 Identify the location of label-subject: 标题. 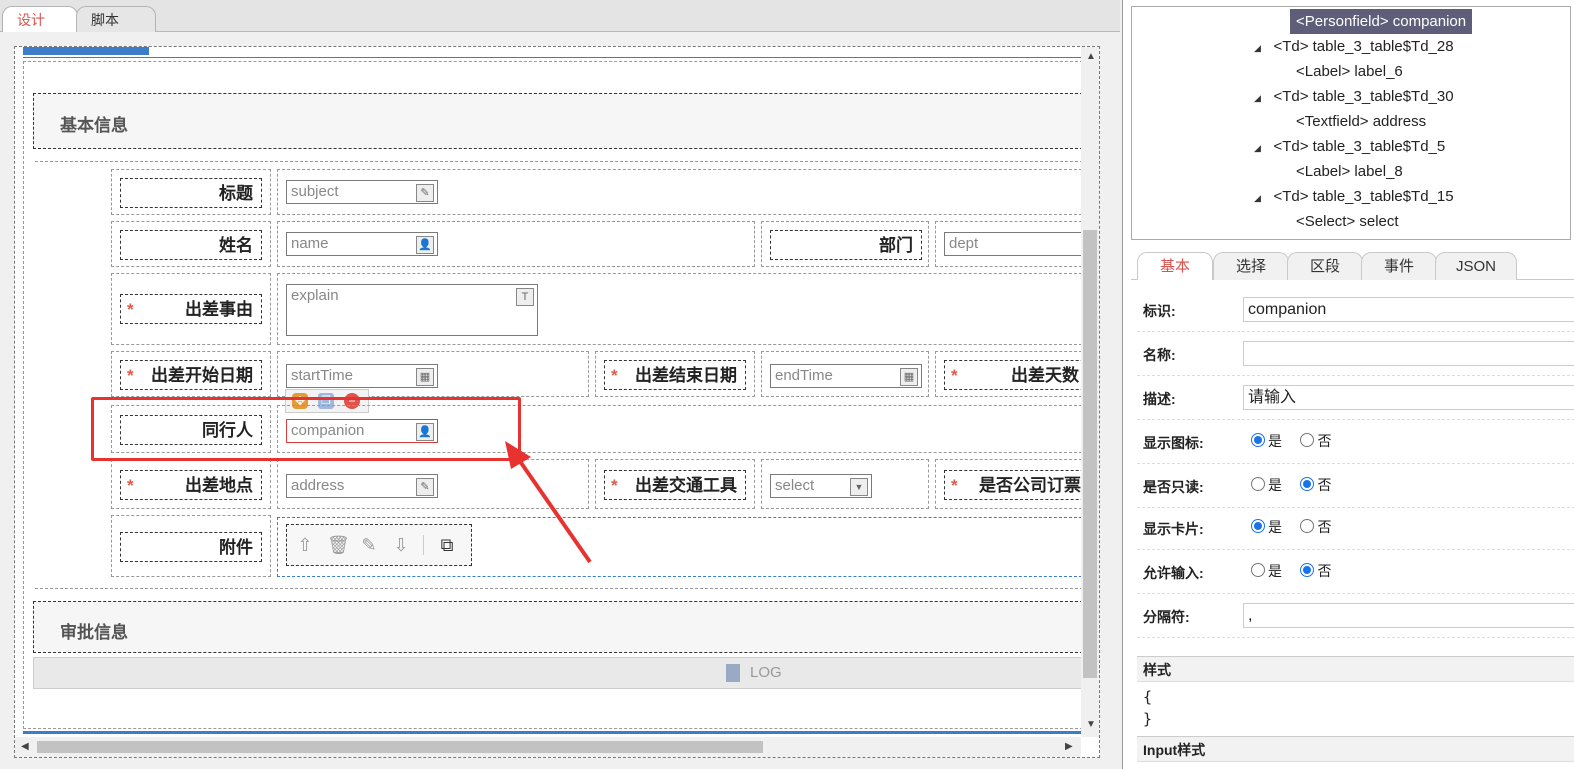
(191, 193).